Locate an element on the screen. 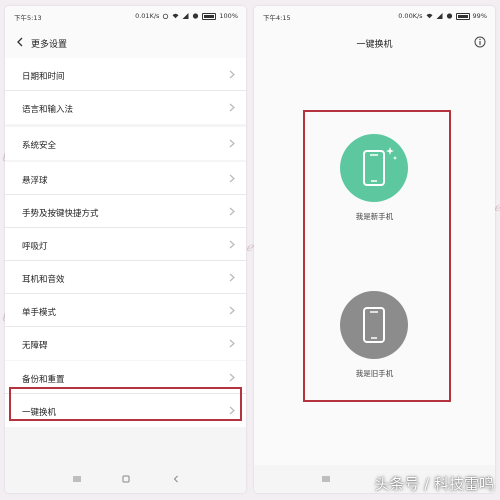  settings-group-1: 日期和时间 语言和输入法 is located at coordinates (125, 91).